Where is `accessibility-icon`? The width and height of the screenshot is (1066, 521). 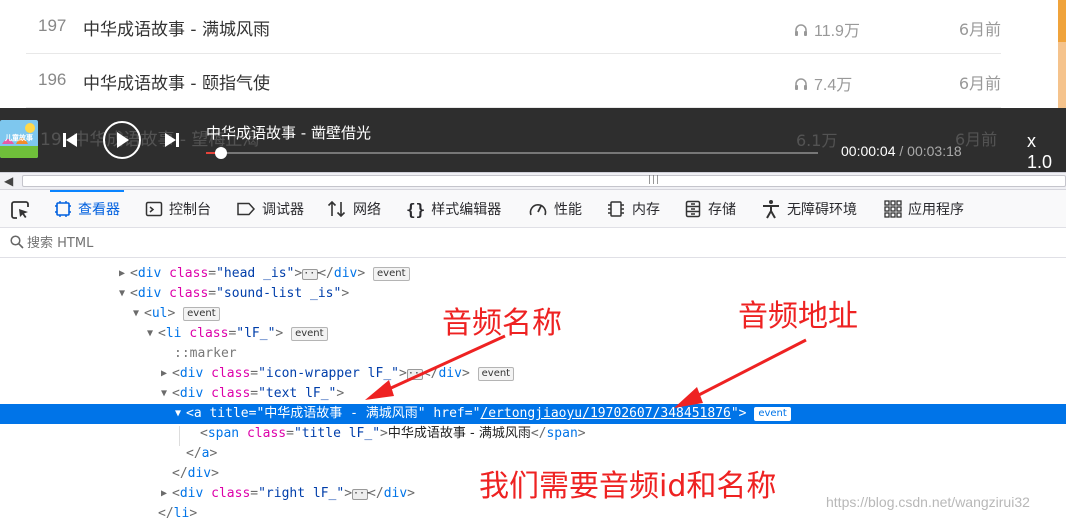
accessibility-icon is located at coordinates (771, 209).